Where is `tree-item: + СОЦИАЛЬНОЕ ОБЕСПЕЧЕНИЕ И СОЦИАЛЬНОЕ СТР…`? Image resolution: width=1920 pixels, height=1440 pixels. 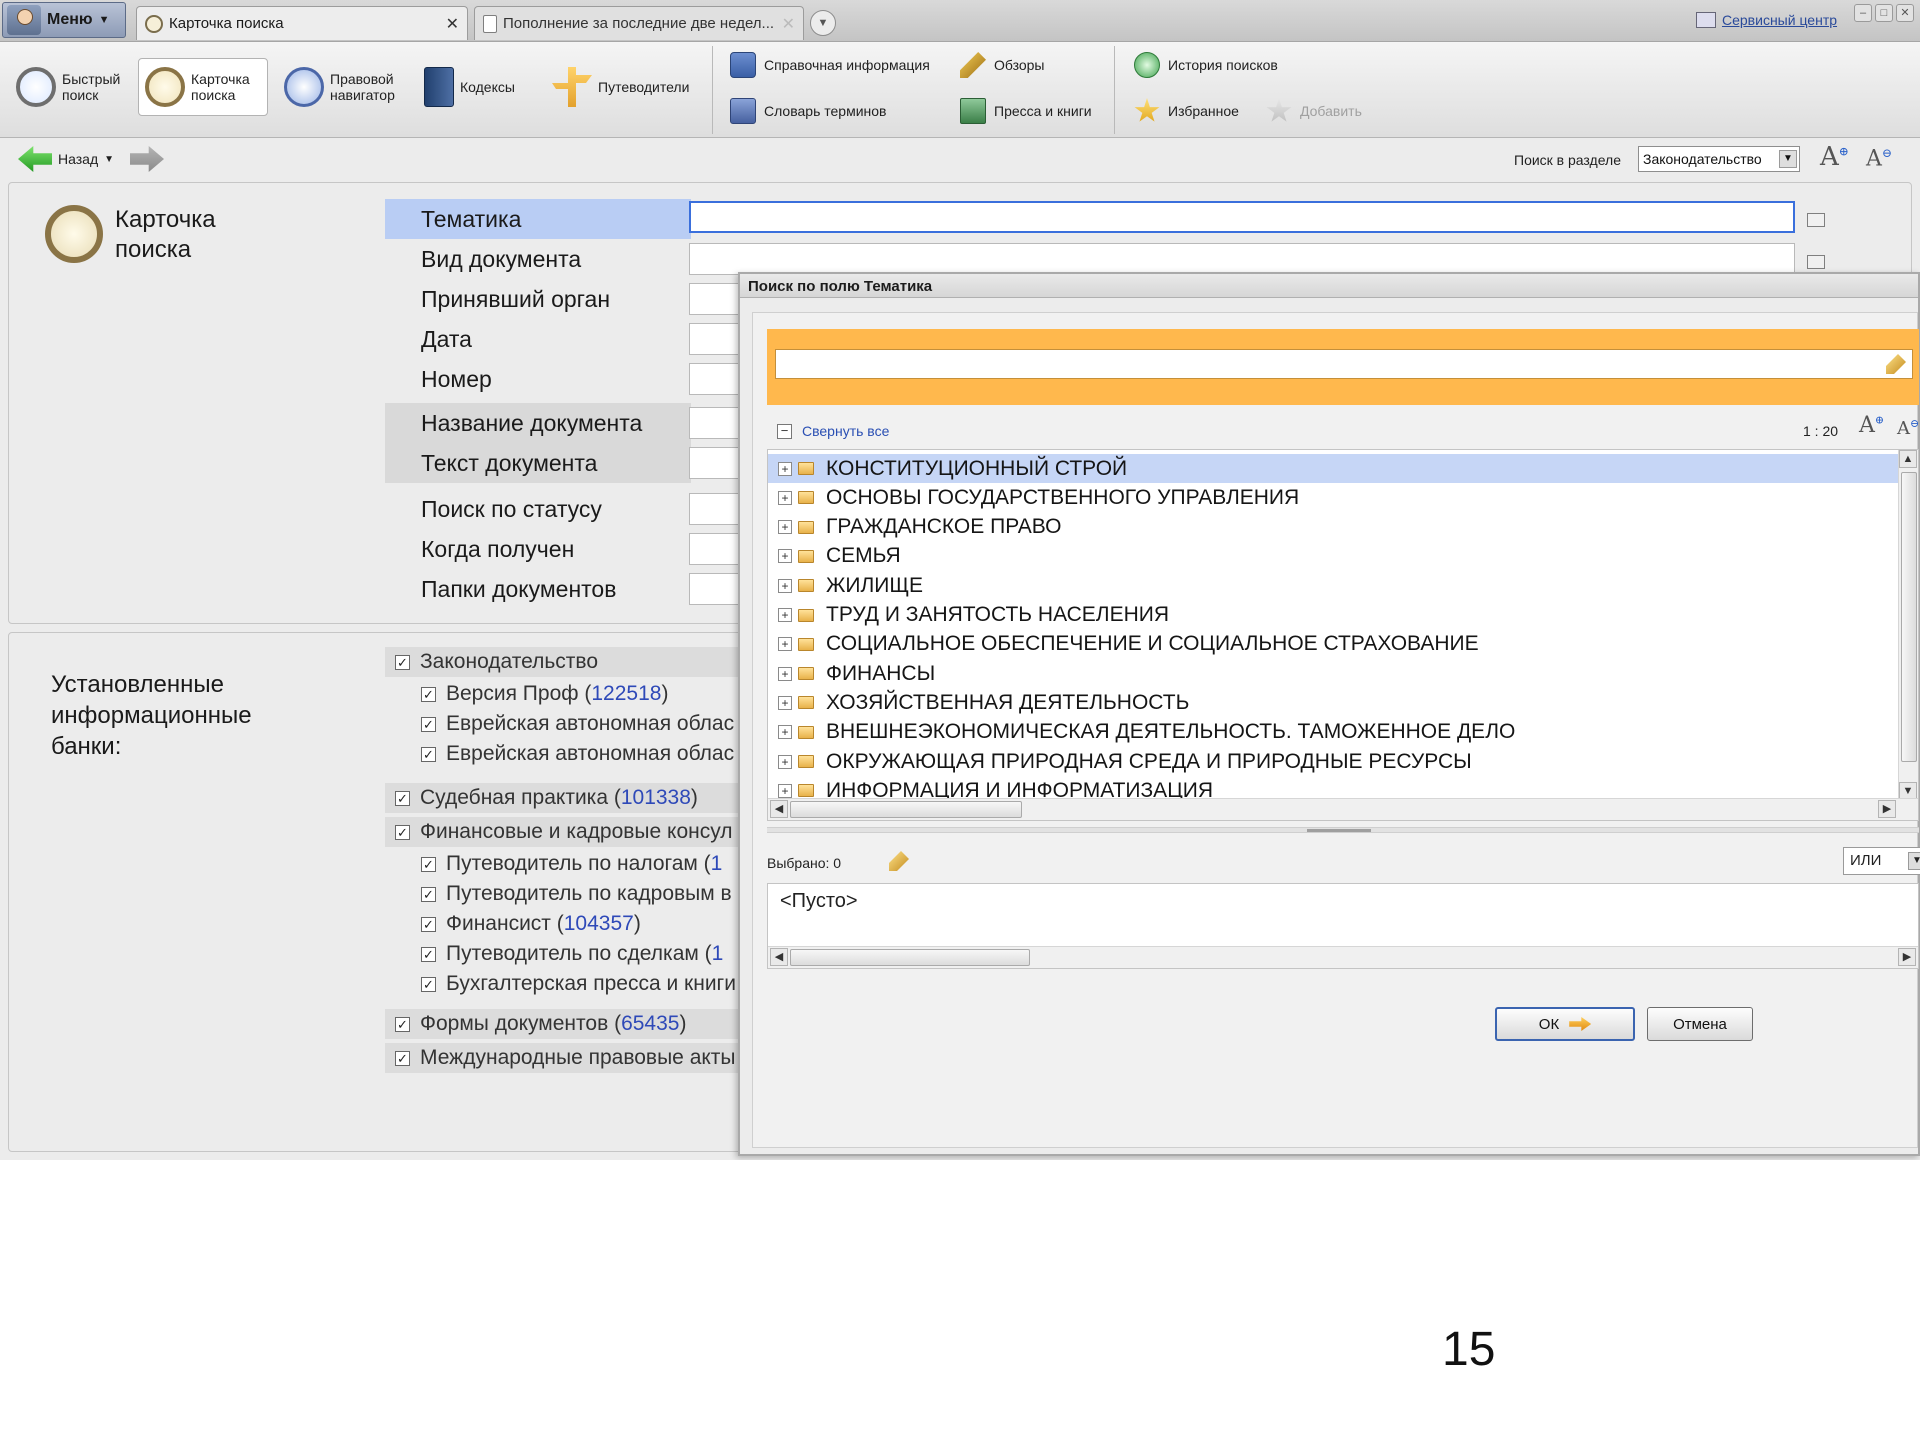
tree-item: + СОЦИАЛЬНОЕ ОБЕСПЕЧЕНИЕ И СОЦИАЛЬНОЕ СТР… is located at coordinates (1333, 644).